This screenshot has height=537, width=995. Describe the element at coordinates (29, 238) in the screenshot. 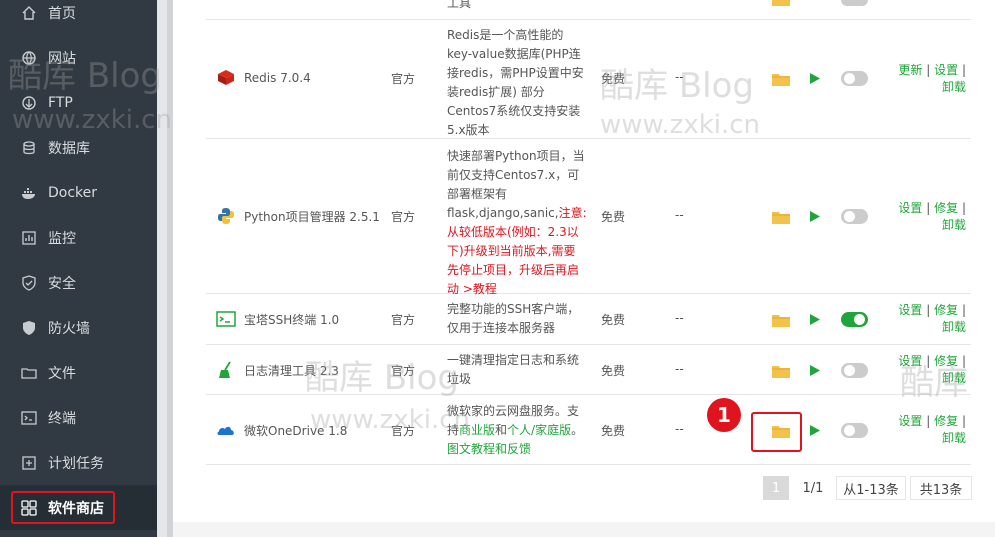

I see `monitor-icon` at that location.